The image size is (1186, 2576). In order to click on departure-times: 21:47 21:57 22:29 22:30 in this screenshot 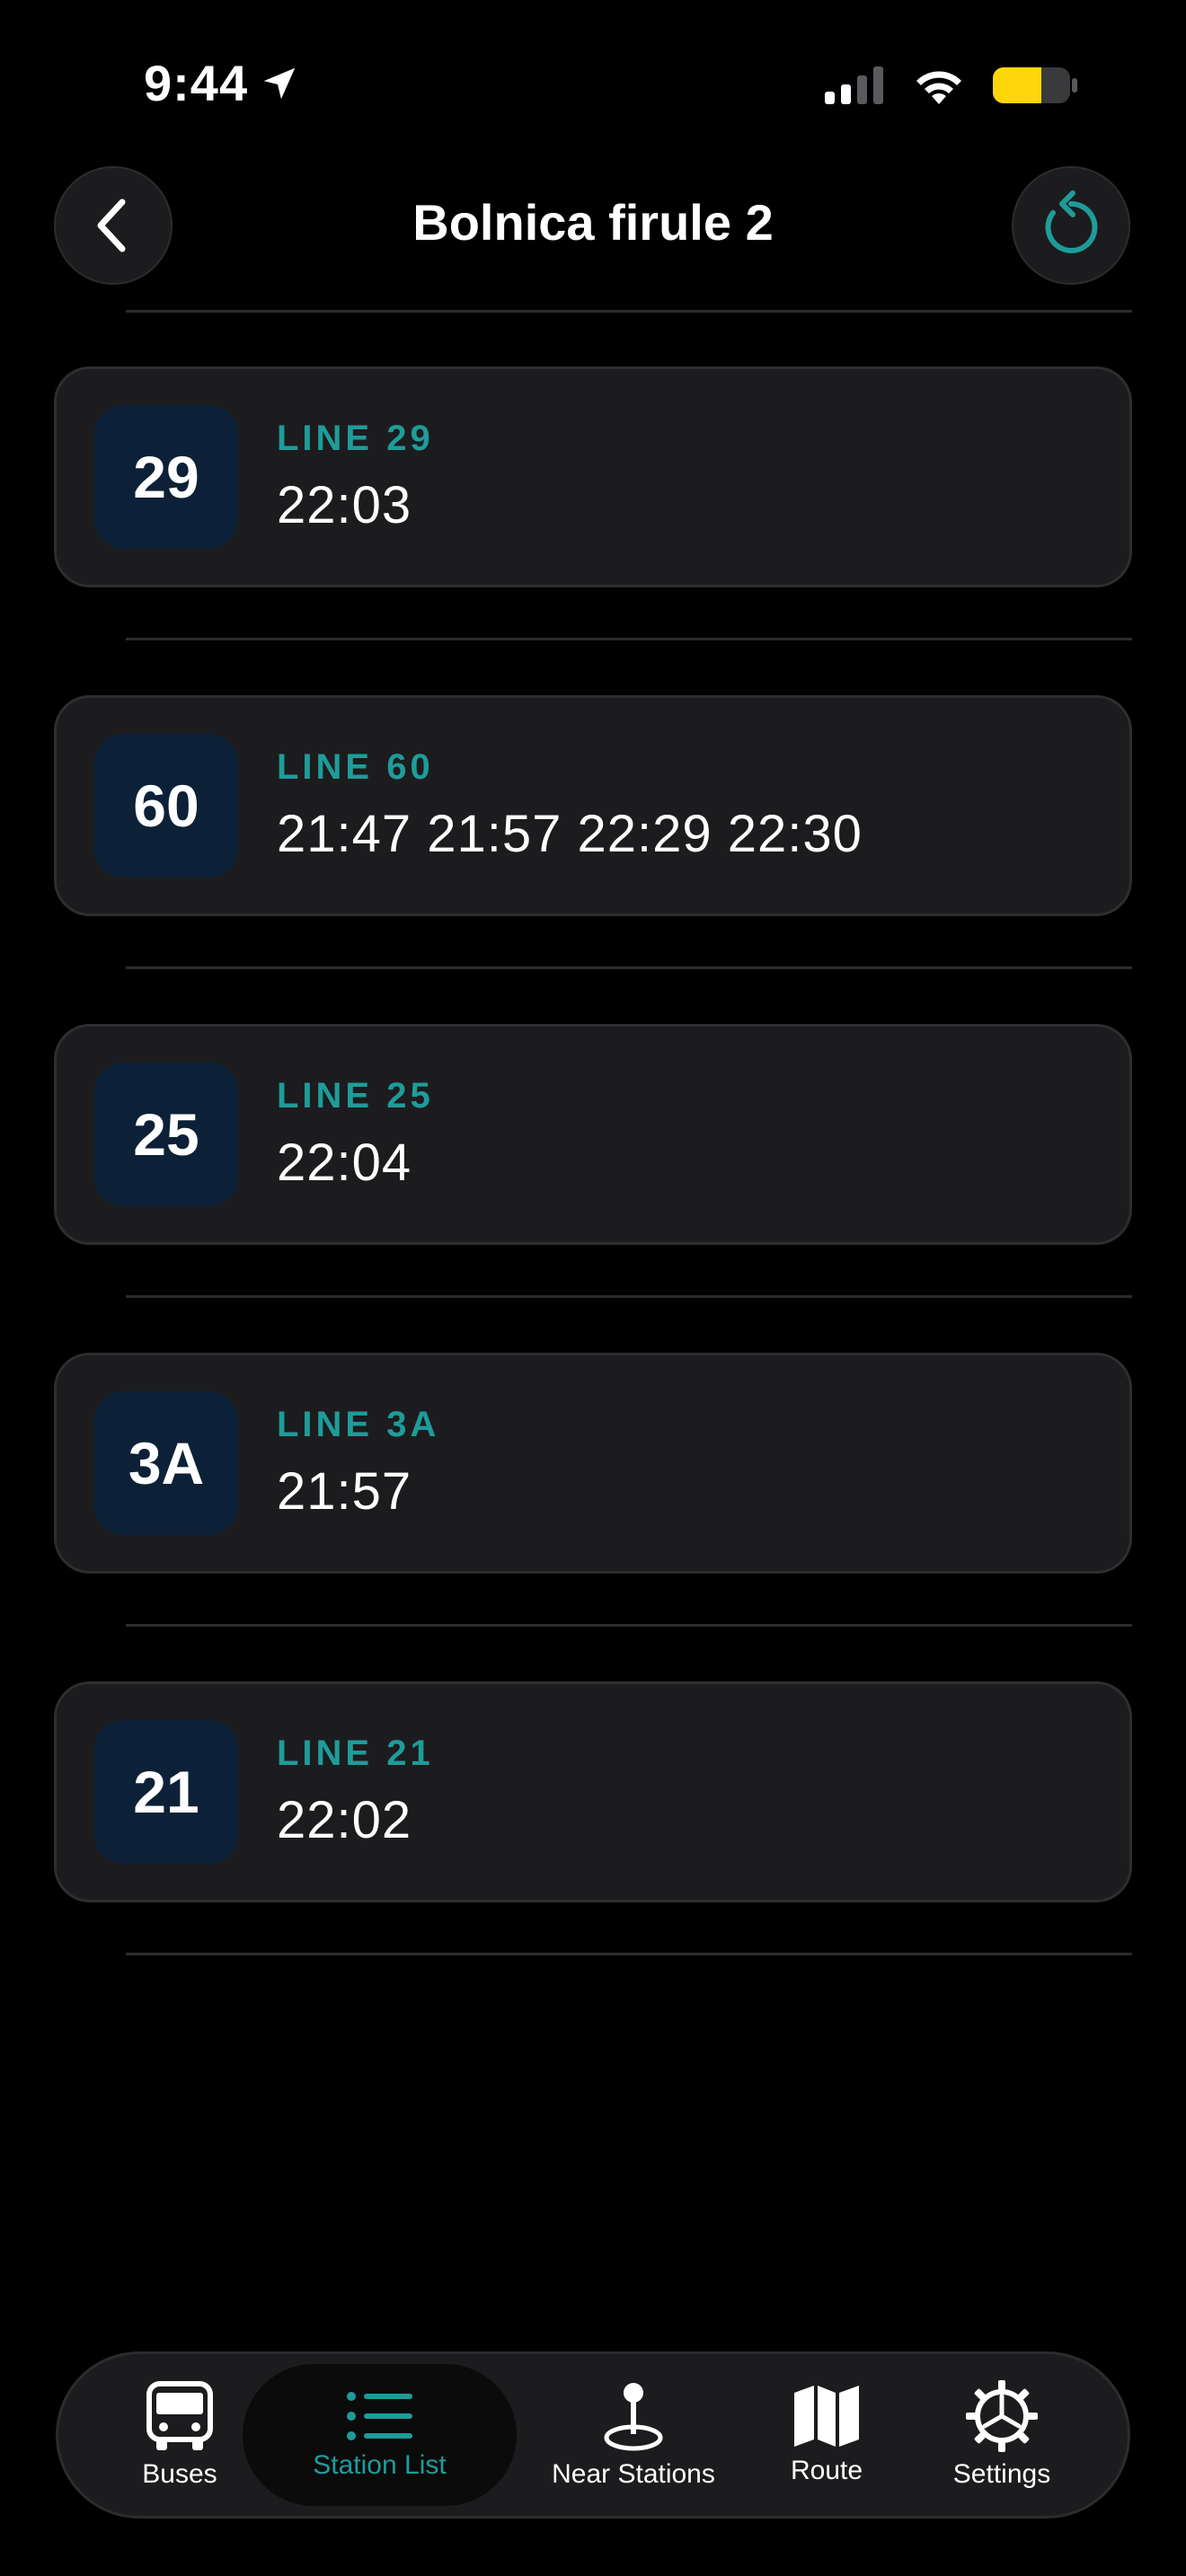, I will do `click(570, 834)`.